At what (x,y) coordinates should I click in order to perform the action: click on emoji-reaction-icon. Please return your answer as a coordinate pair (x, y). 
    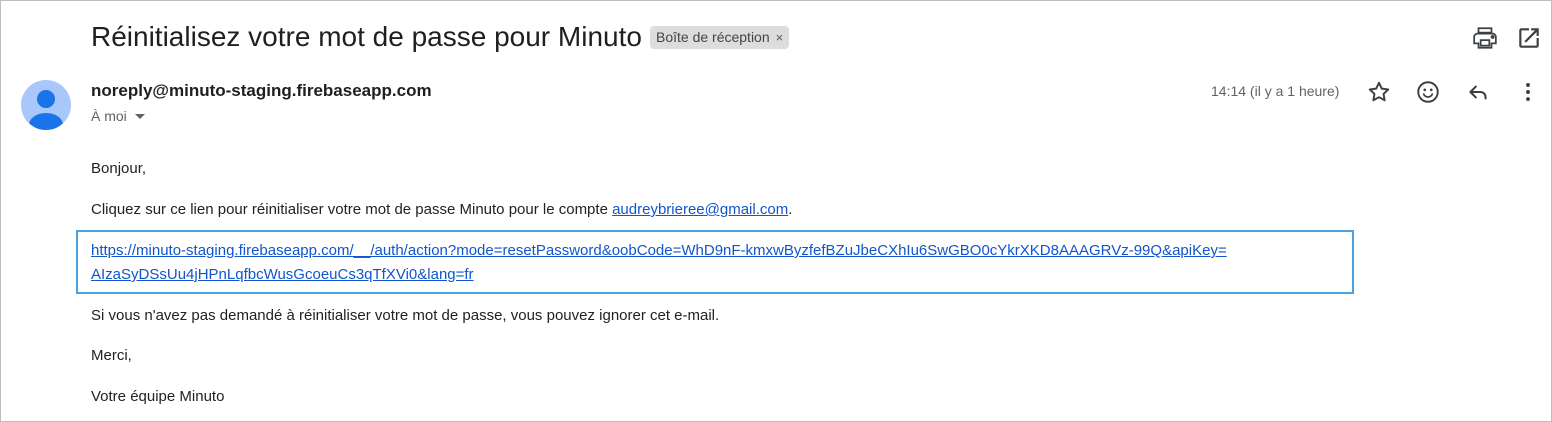
    Looking at the image, I should click on (1428, 92).